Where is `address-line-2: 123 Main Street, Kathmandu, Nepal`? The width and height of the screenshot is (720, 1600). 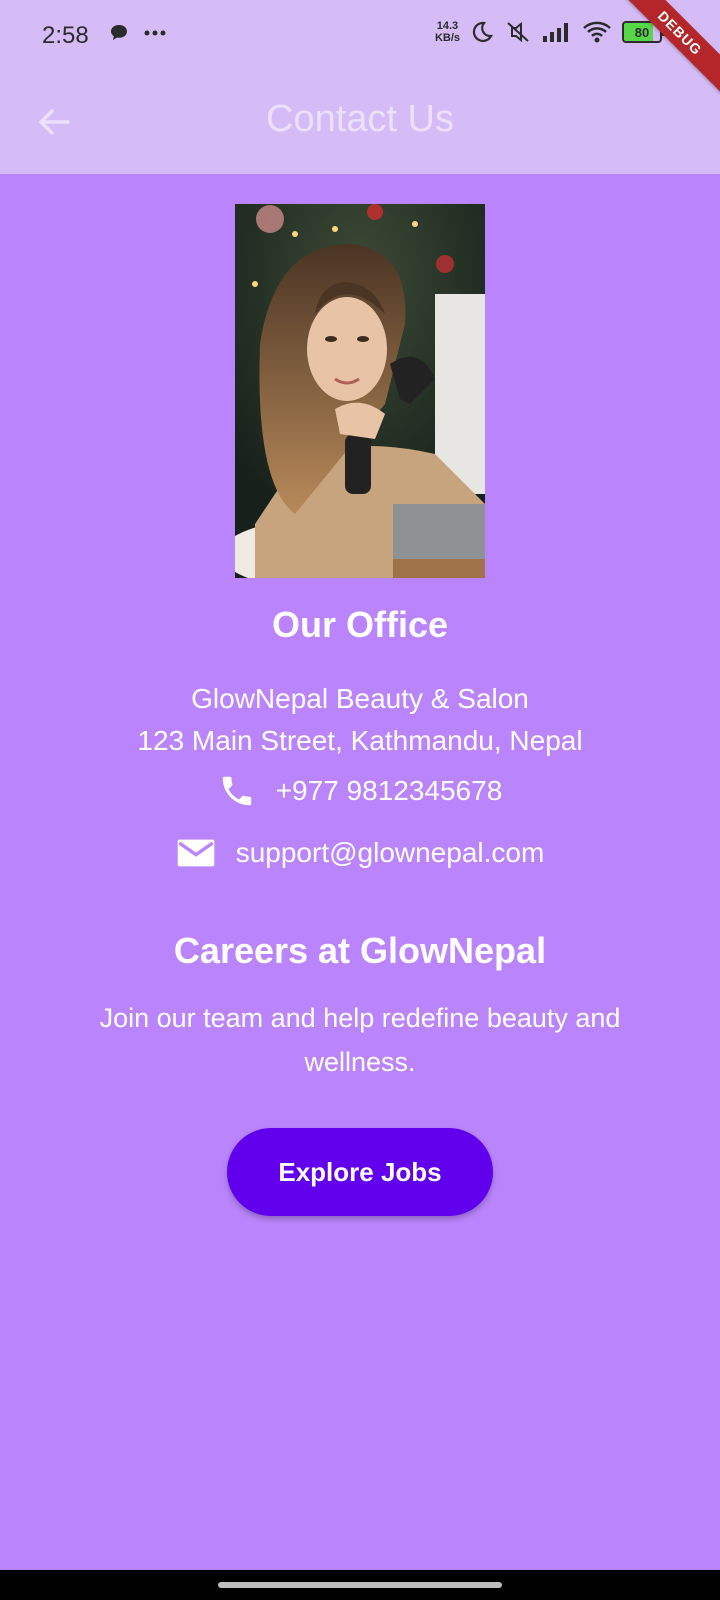 address-line-2: 123 Main Street, Kathmandu, Nepal is located at coordinates (360, 740).